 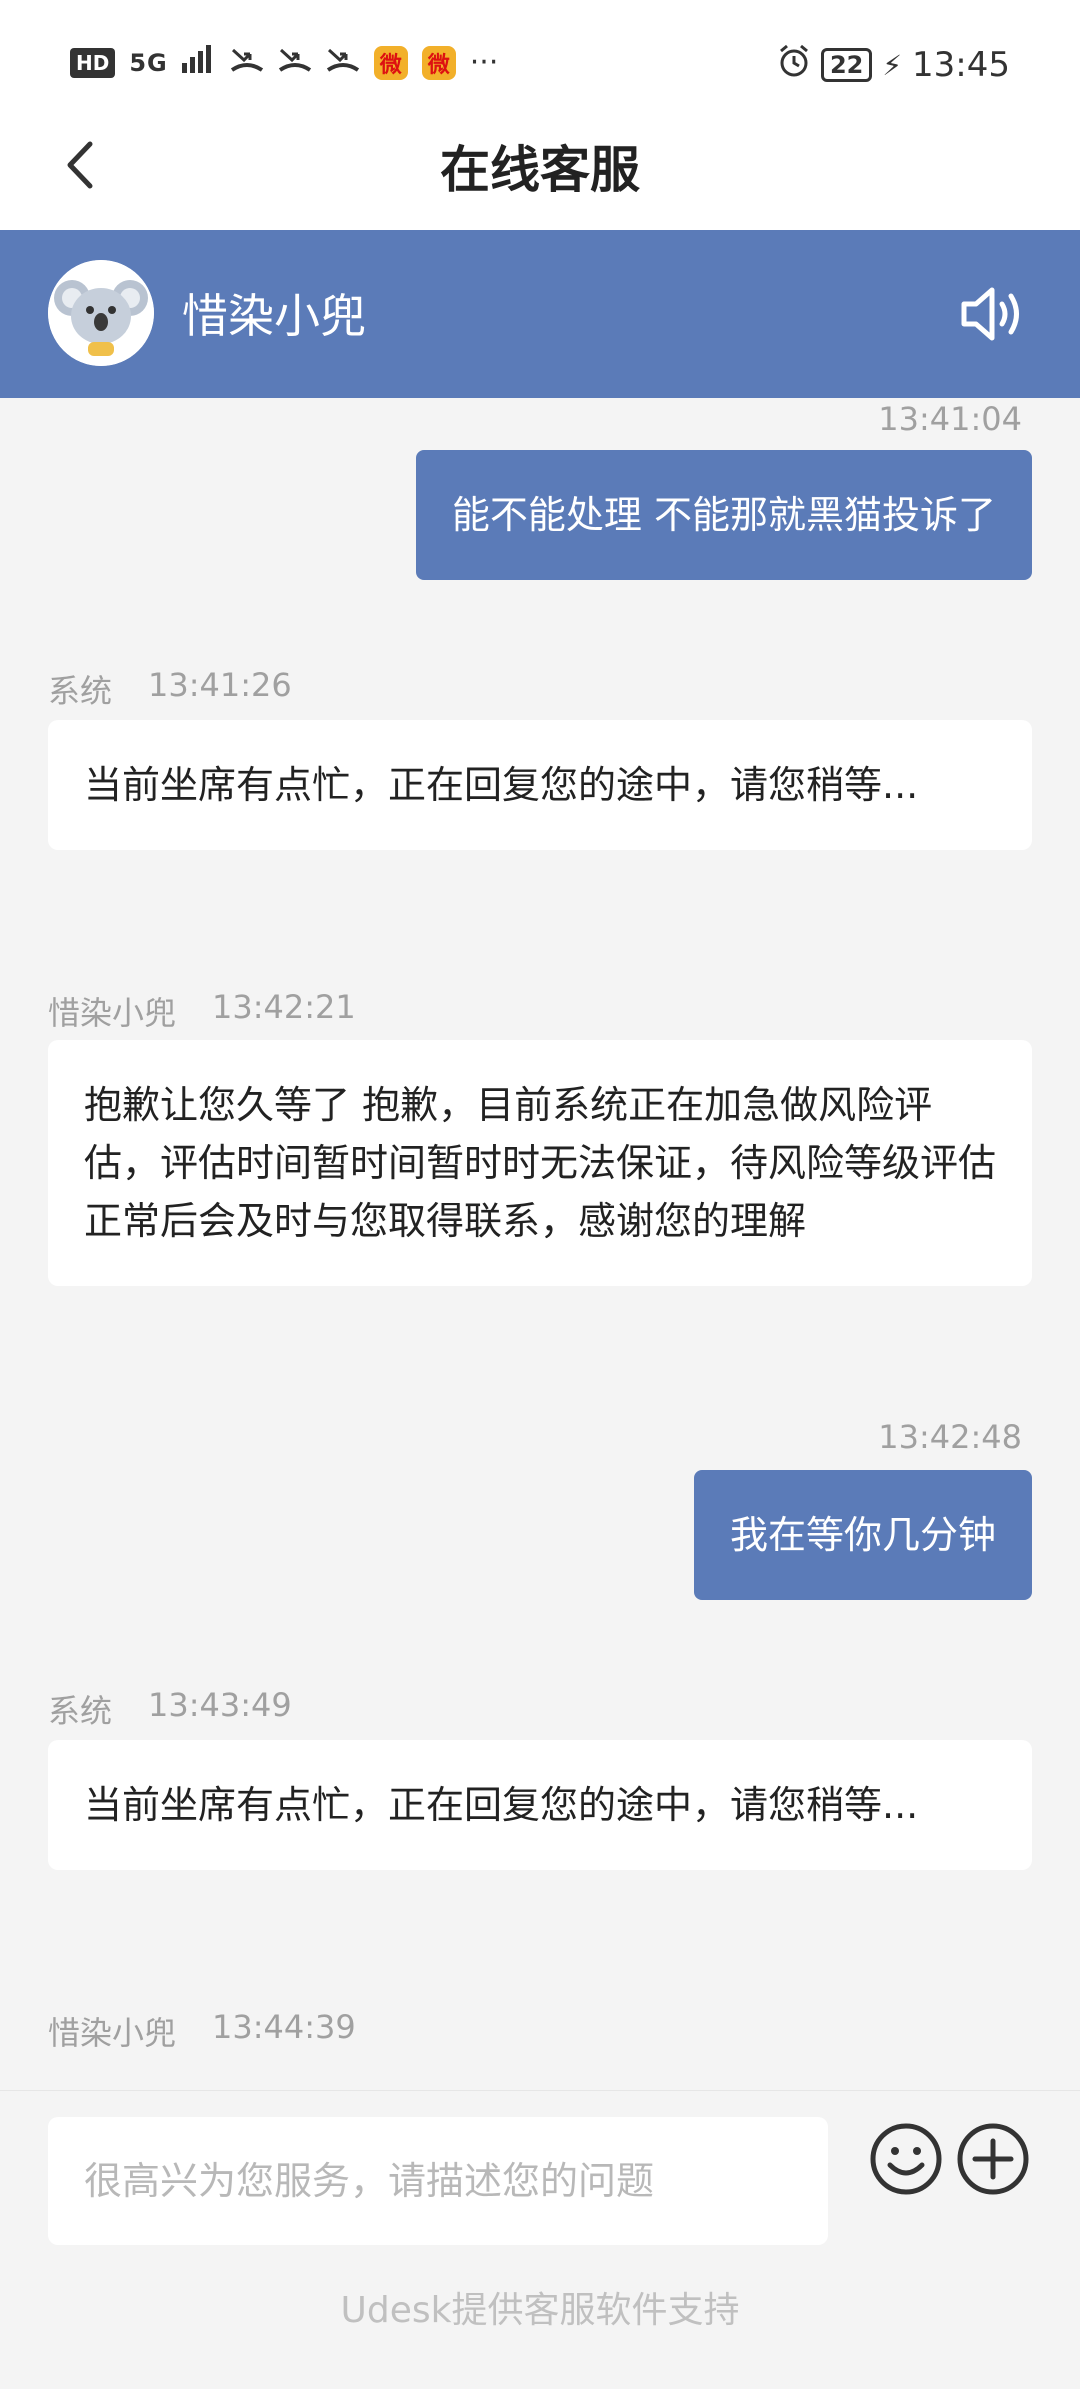 I want to click on signal-bars-icon, so click(x=198, y=62).